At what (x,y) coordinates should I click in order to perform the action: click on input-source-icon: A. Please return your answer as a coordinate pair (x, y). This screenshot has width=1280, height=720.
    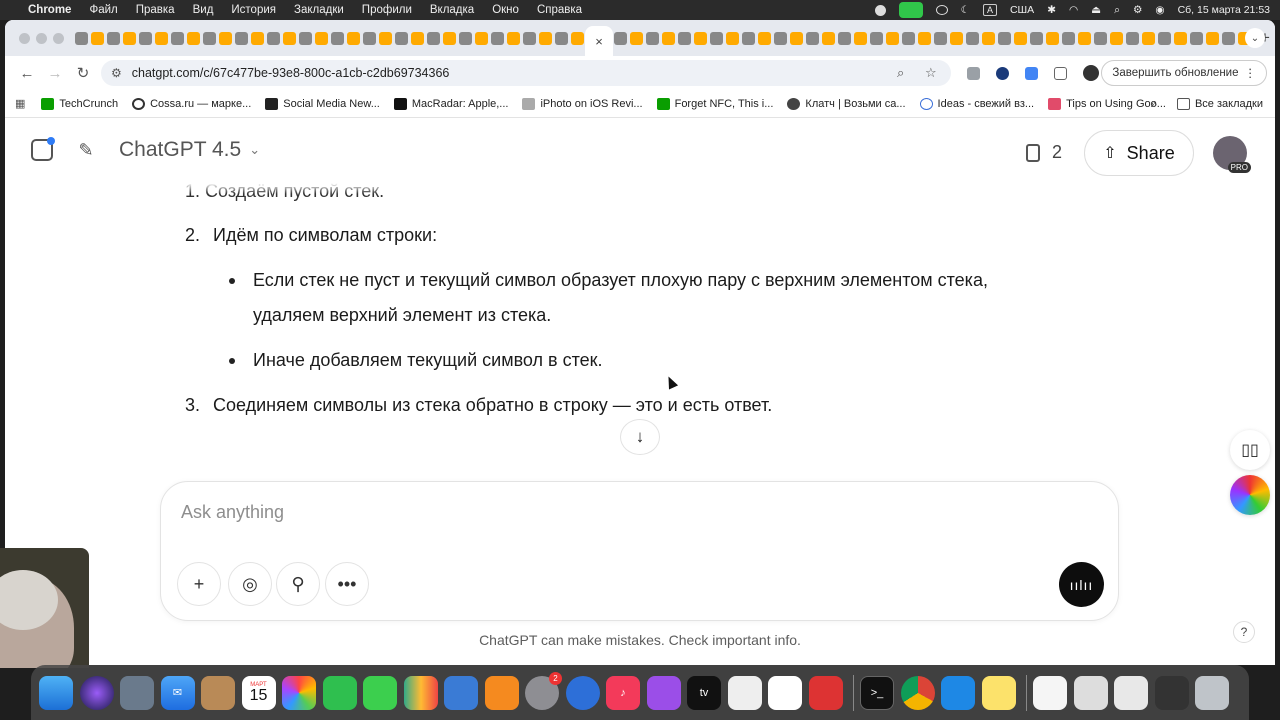
    Looking at the image, I should click on (989, 10).